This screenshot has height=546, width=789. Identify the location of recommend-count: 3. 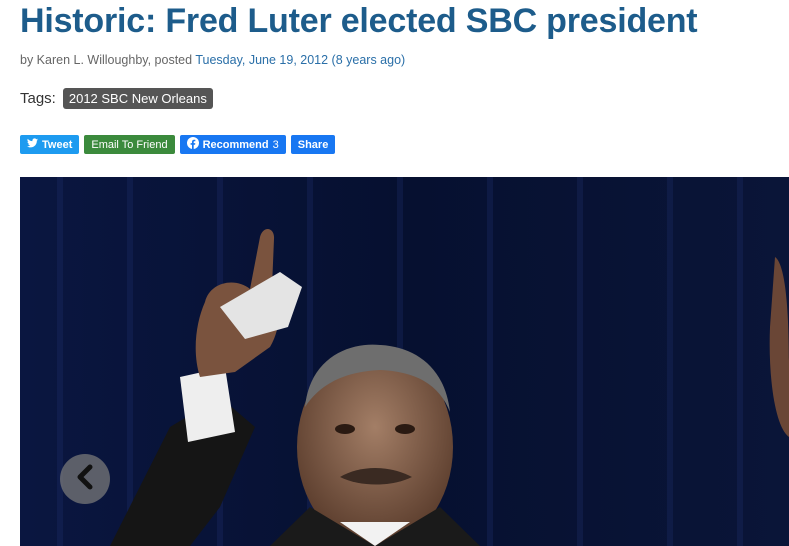
(275, 144).